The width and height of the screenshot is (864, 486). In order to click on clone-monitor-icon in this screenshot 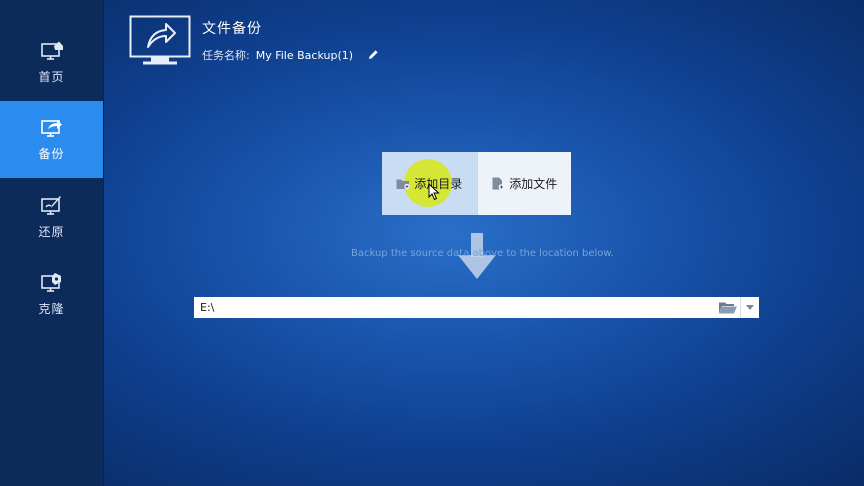, I will do `click(50, 282)`.